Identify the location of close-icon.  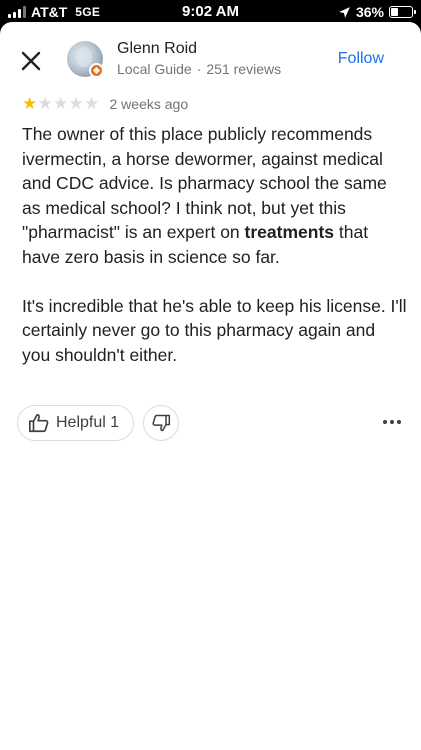
(31, 61).